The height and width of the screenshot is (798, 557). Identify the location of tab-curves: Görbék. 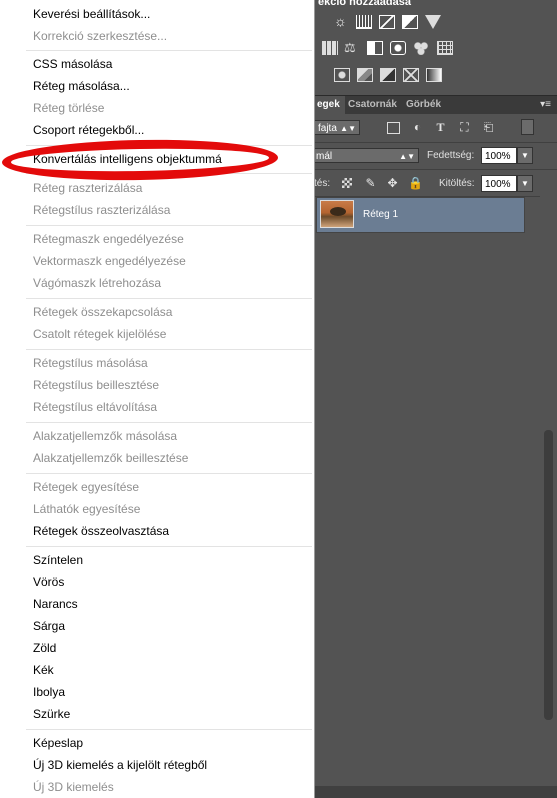
(423, 105).